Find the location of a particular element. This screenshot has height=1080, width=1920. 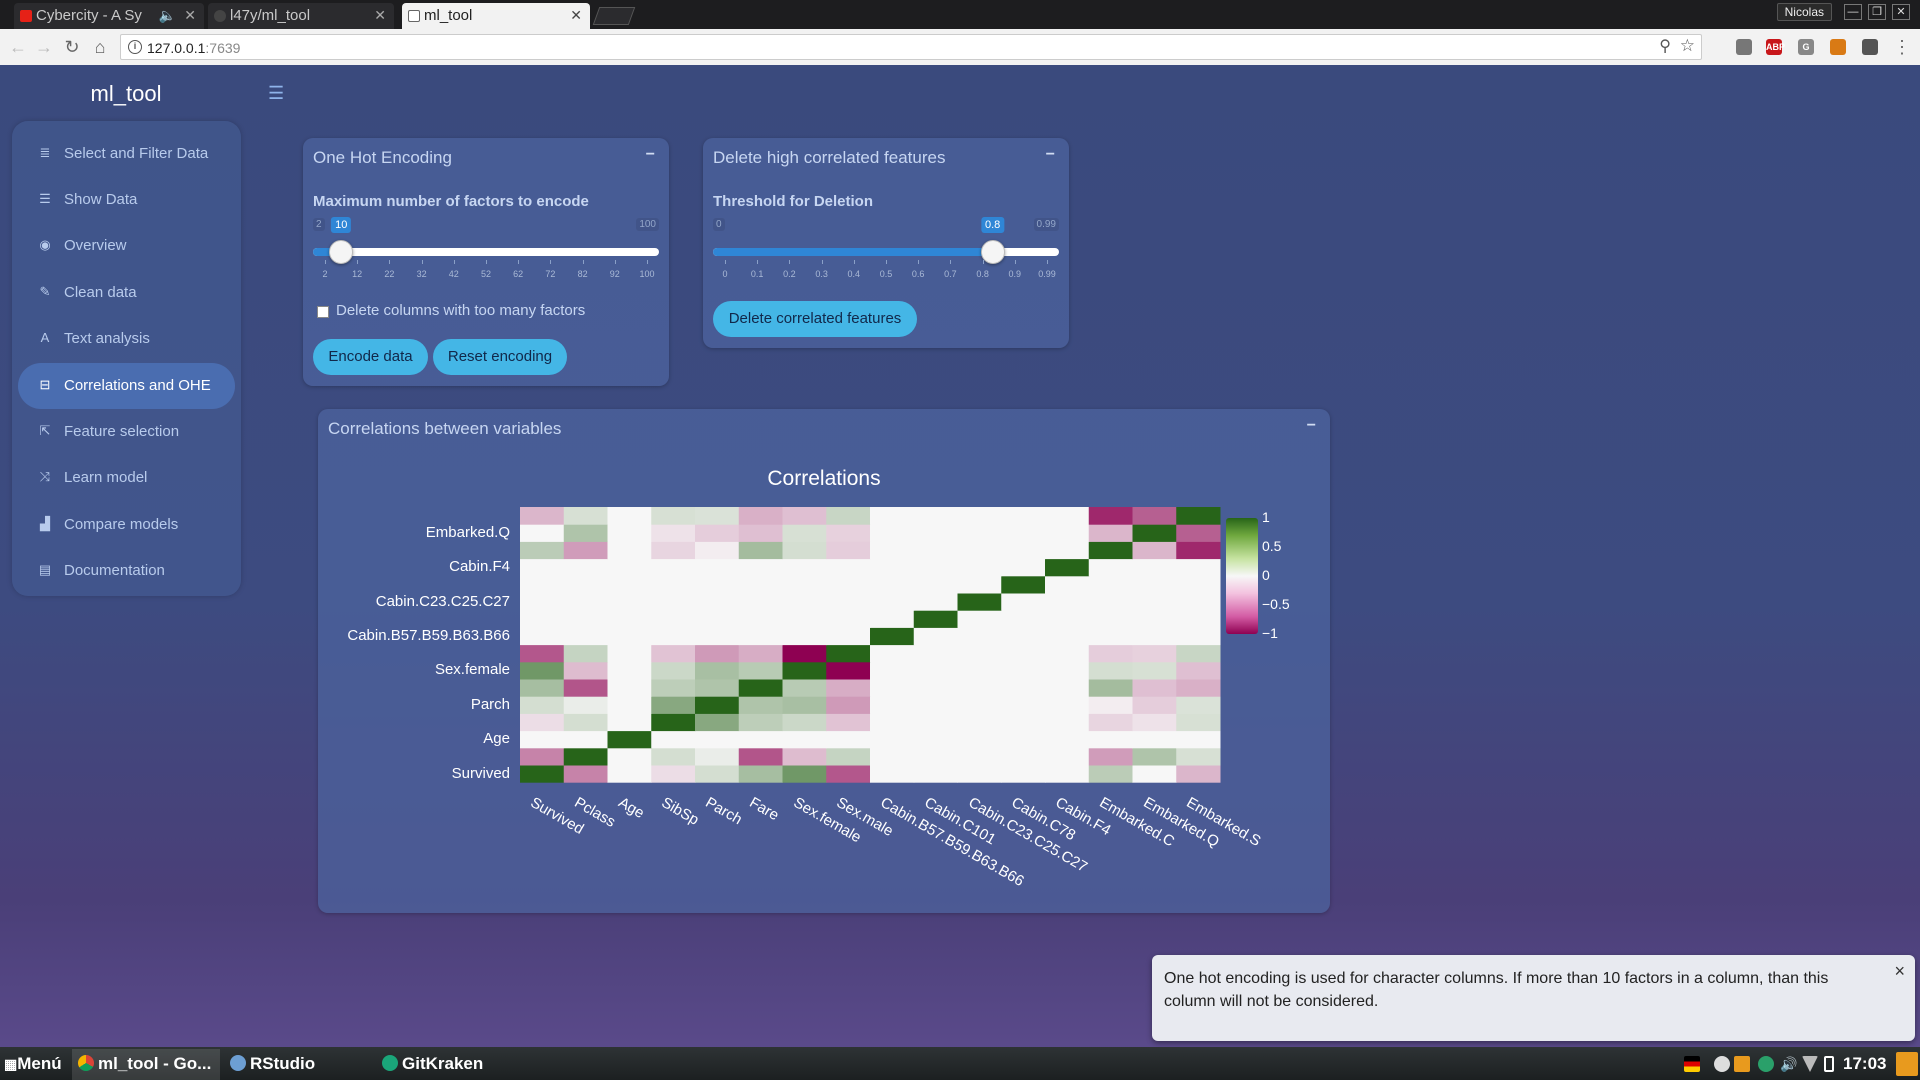

back-icon: ← is located at coordinates (18, 47).